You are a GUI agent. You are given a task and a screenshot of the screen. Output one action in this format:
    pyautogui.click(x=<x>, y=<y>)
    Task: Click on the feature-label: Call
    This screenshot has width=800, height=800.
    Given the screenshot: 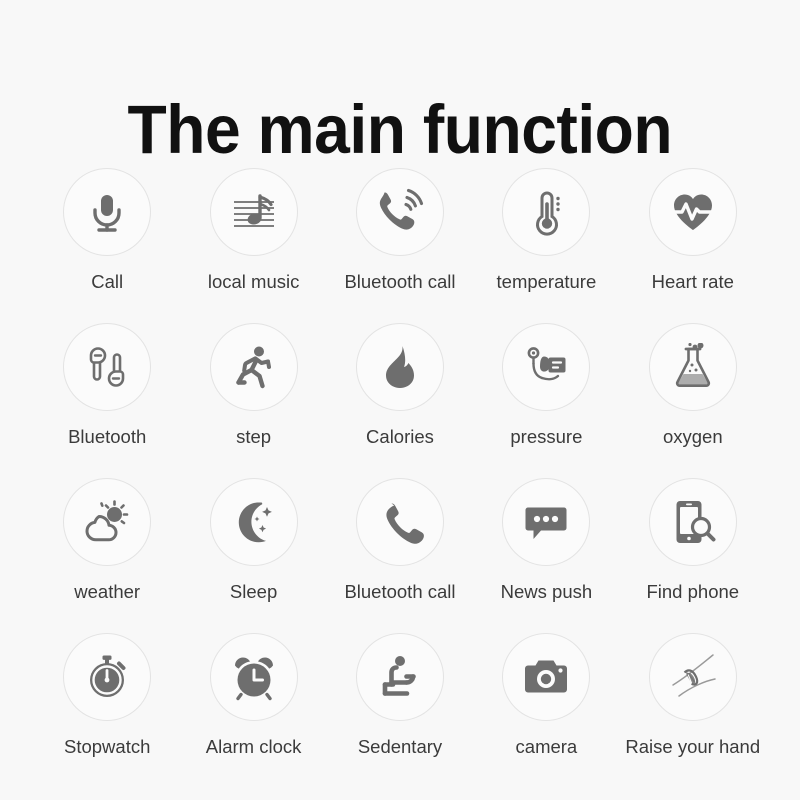 What is the action you would take?
    pyautogui.click(x=107, y=281)
    